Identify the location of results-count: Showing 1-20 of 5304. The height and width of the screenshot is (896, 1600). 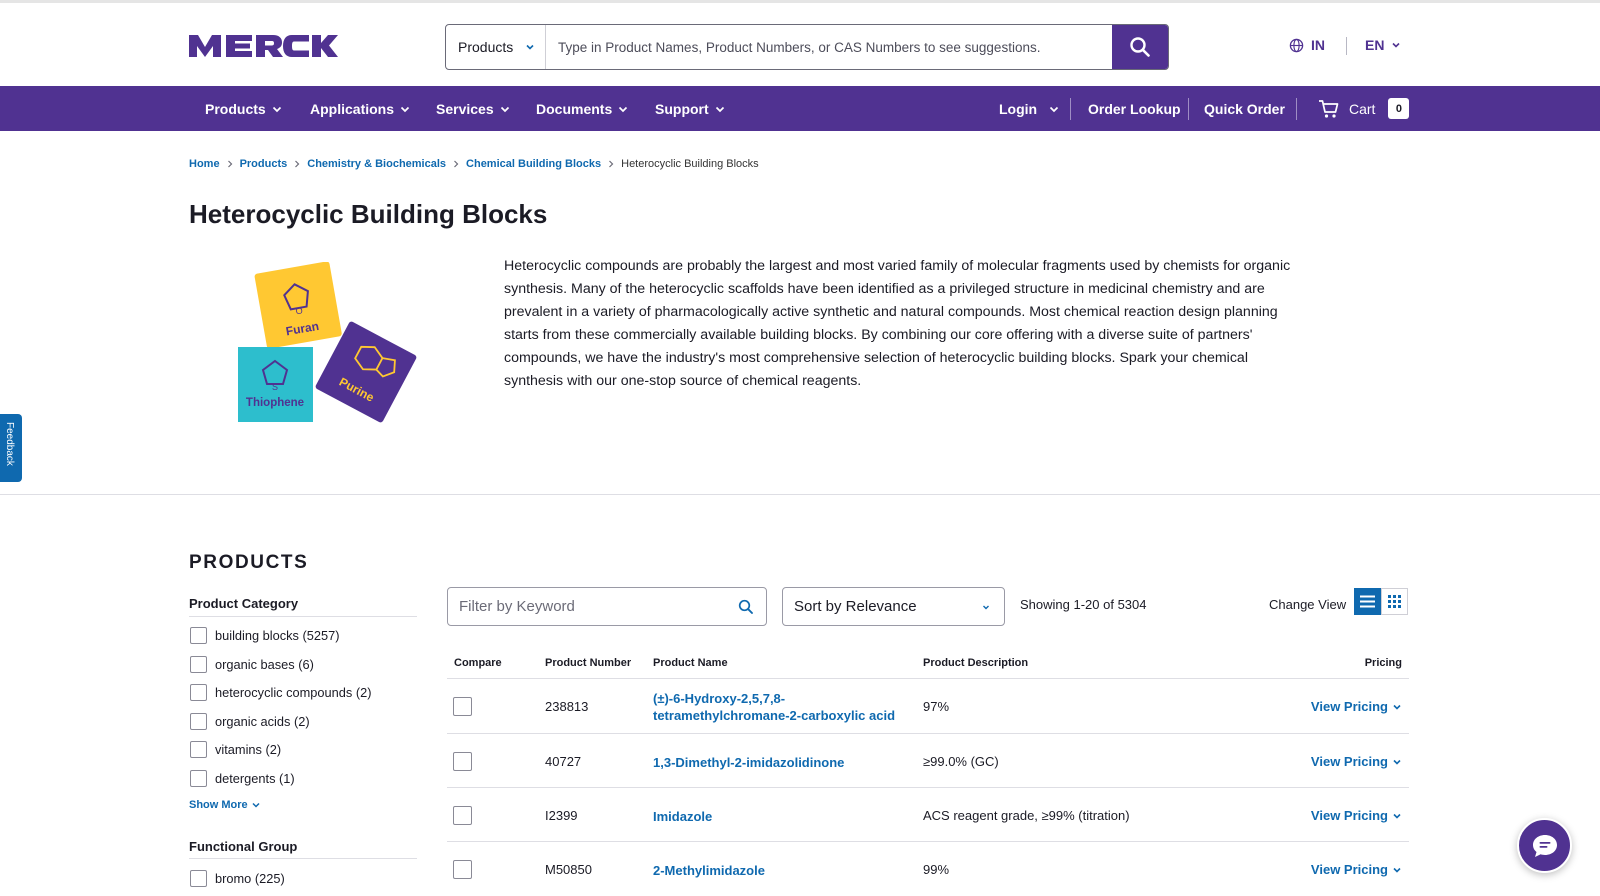
(1083, 604).